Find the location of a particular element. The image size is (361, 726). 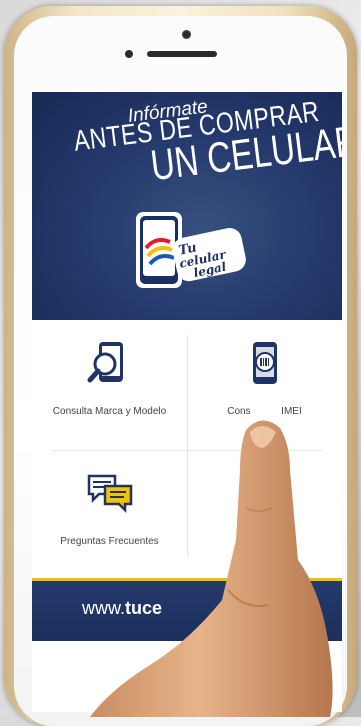

proximity-sensor is located at coordinates (129, 54).